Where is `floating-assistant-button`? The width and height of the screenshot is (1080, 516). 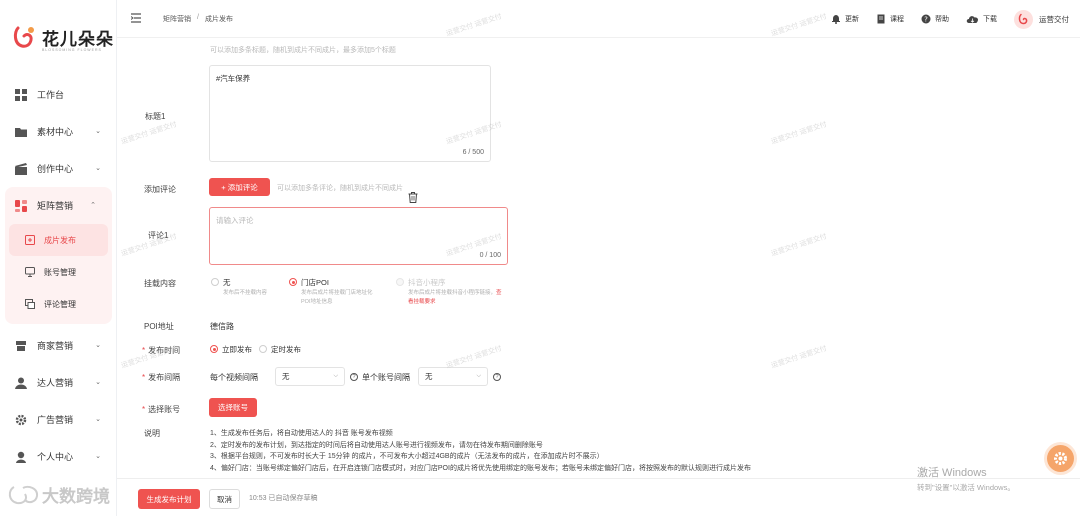
floating-assistant-button is located at coordinates (1060, 458).